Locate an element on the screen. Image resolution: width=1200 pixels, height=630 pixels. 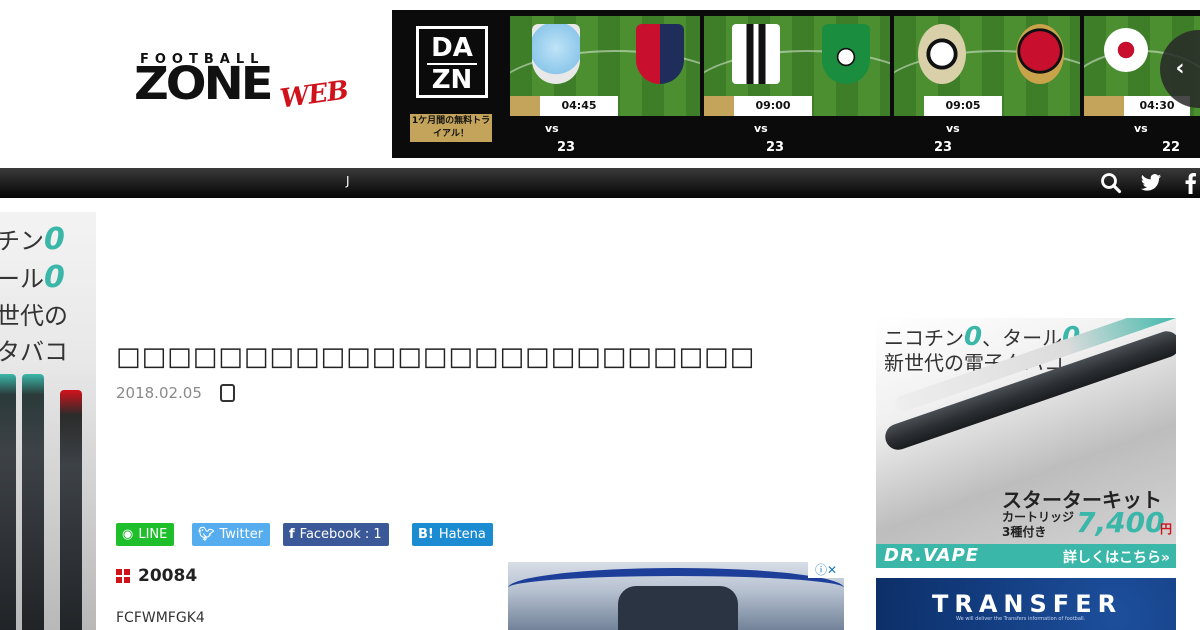
facebook-icon: f is located at coordinates (292, 534).